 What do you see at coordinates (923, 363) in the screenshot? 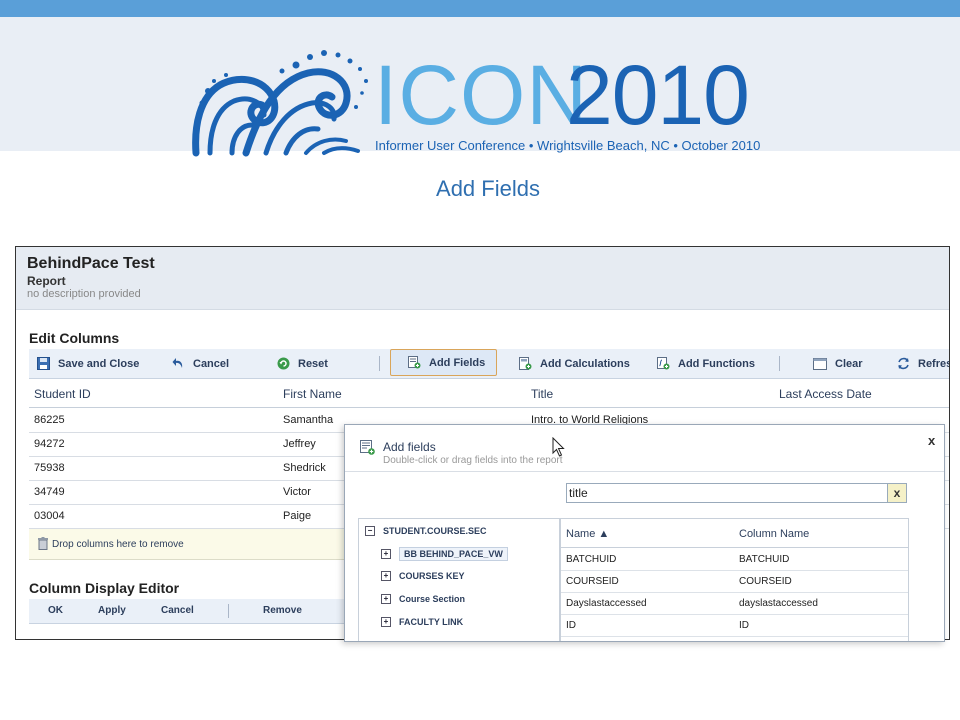
I see `refresh-button: Refresh S` at bounding box center [923, 363].